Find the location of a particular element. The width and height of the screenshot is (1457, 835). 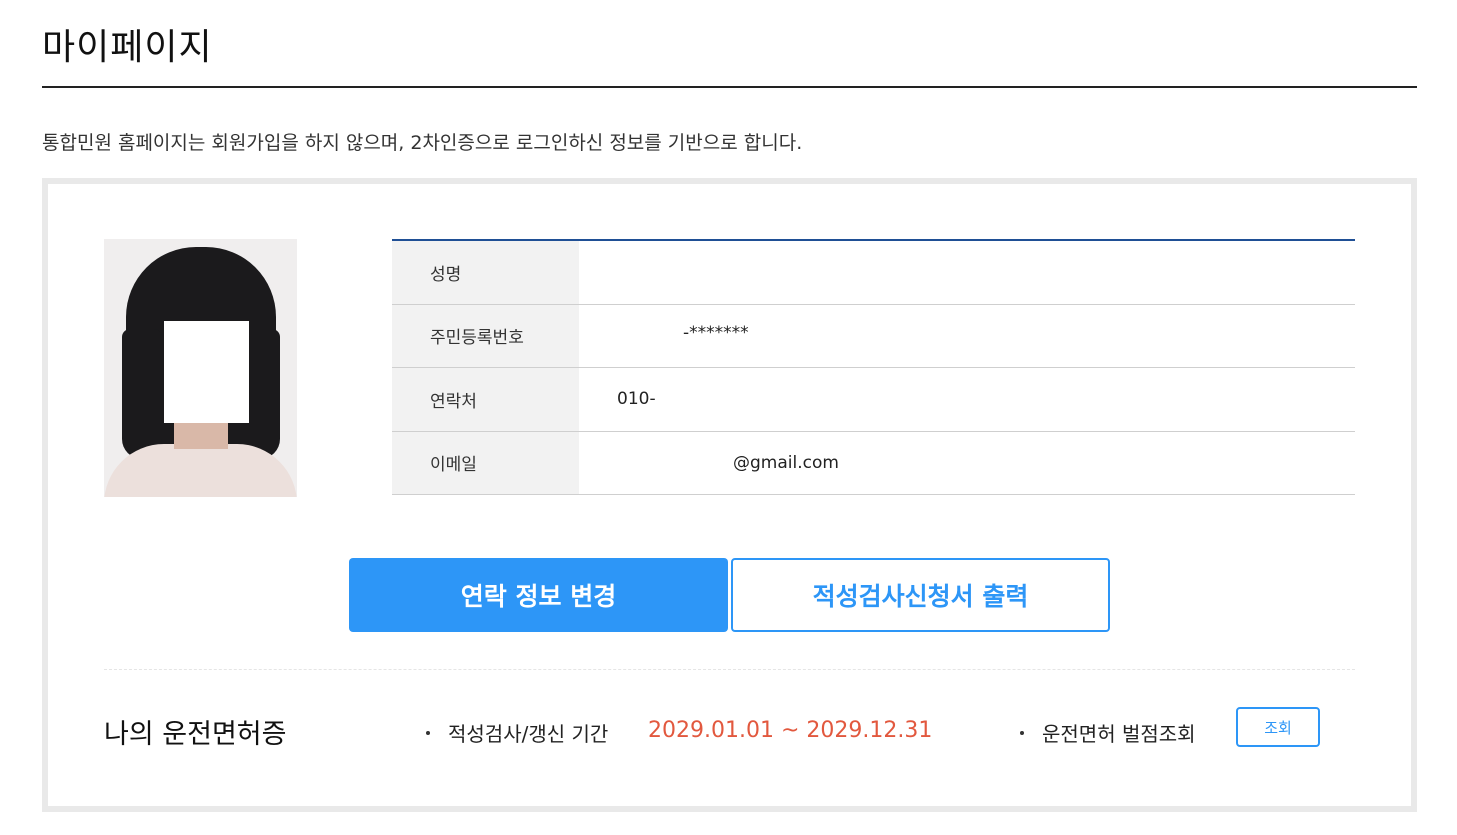

info-row-resident-number: 주민등록번호 -******* is located at coordinates (873, 336).